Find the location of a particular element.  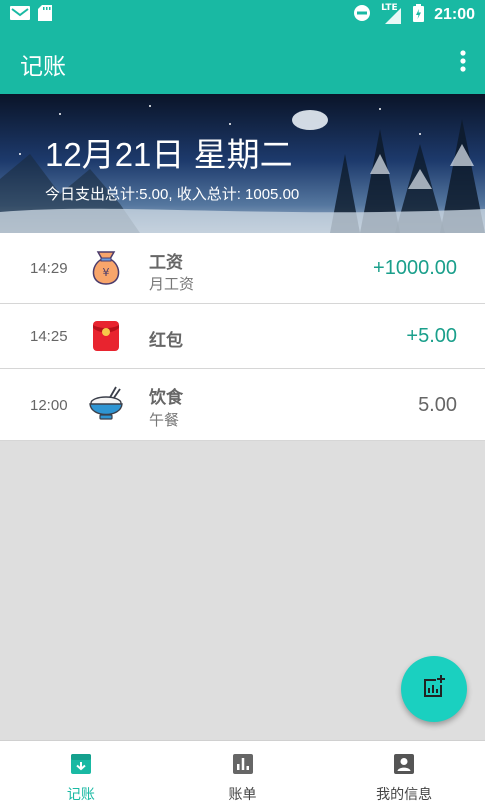

status-bar: LTE 21:00 is located at coordinates (242, 15).